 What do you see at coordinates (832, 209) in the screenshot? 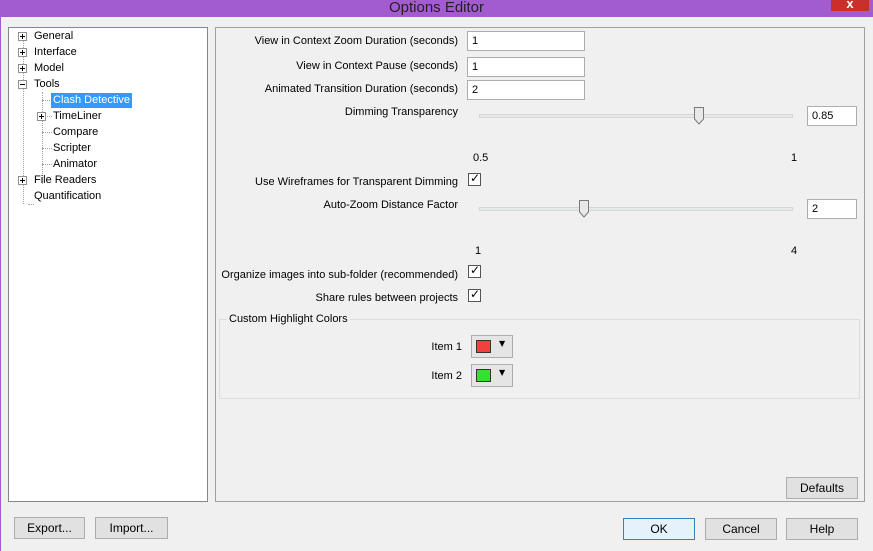
I see `autozoom-value-input: 2` at bounding box center [832, 209].